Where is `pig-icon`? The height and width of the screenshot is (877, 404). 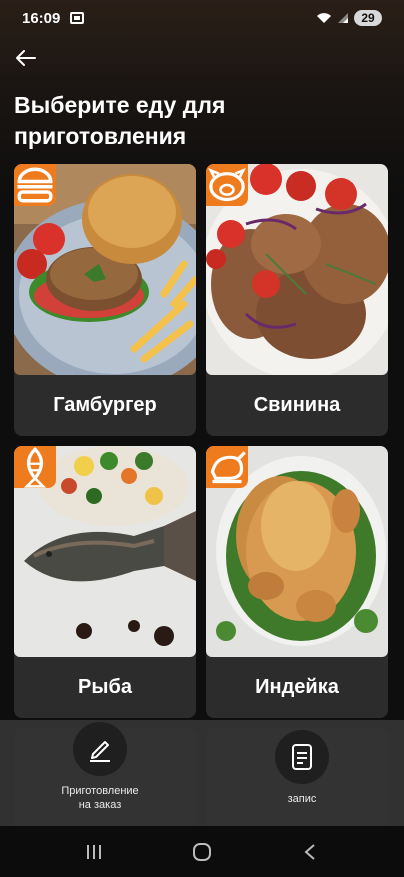
pig-icon is located at coordinates (227, 184).